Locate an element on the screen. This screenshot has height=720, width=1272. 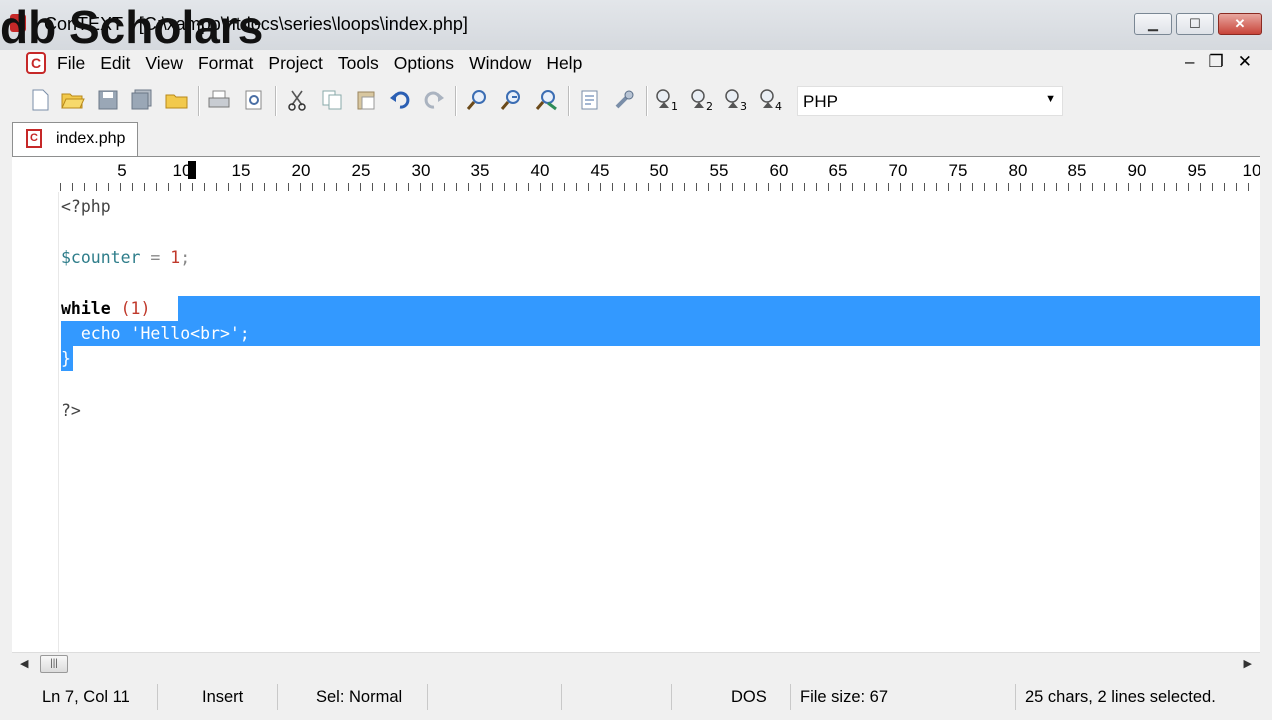
watermark-logo: db Scholars is located at coordinates (132, 27).